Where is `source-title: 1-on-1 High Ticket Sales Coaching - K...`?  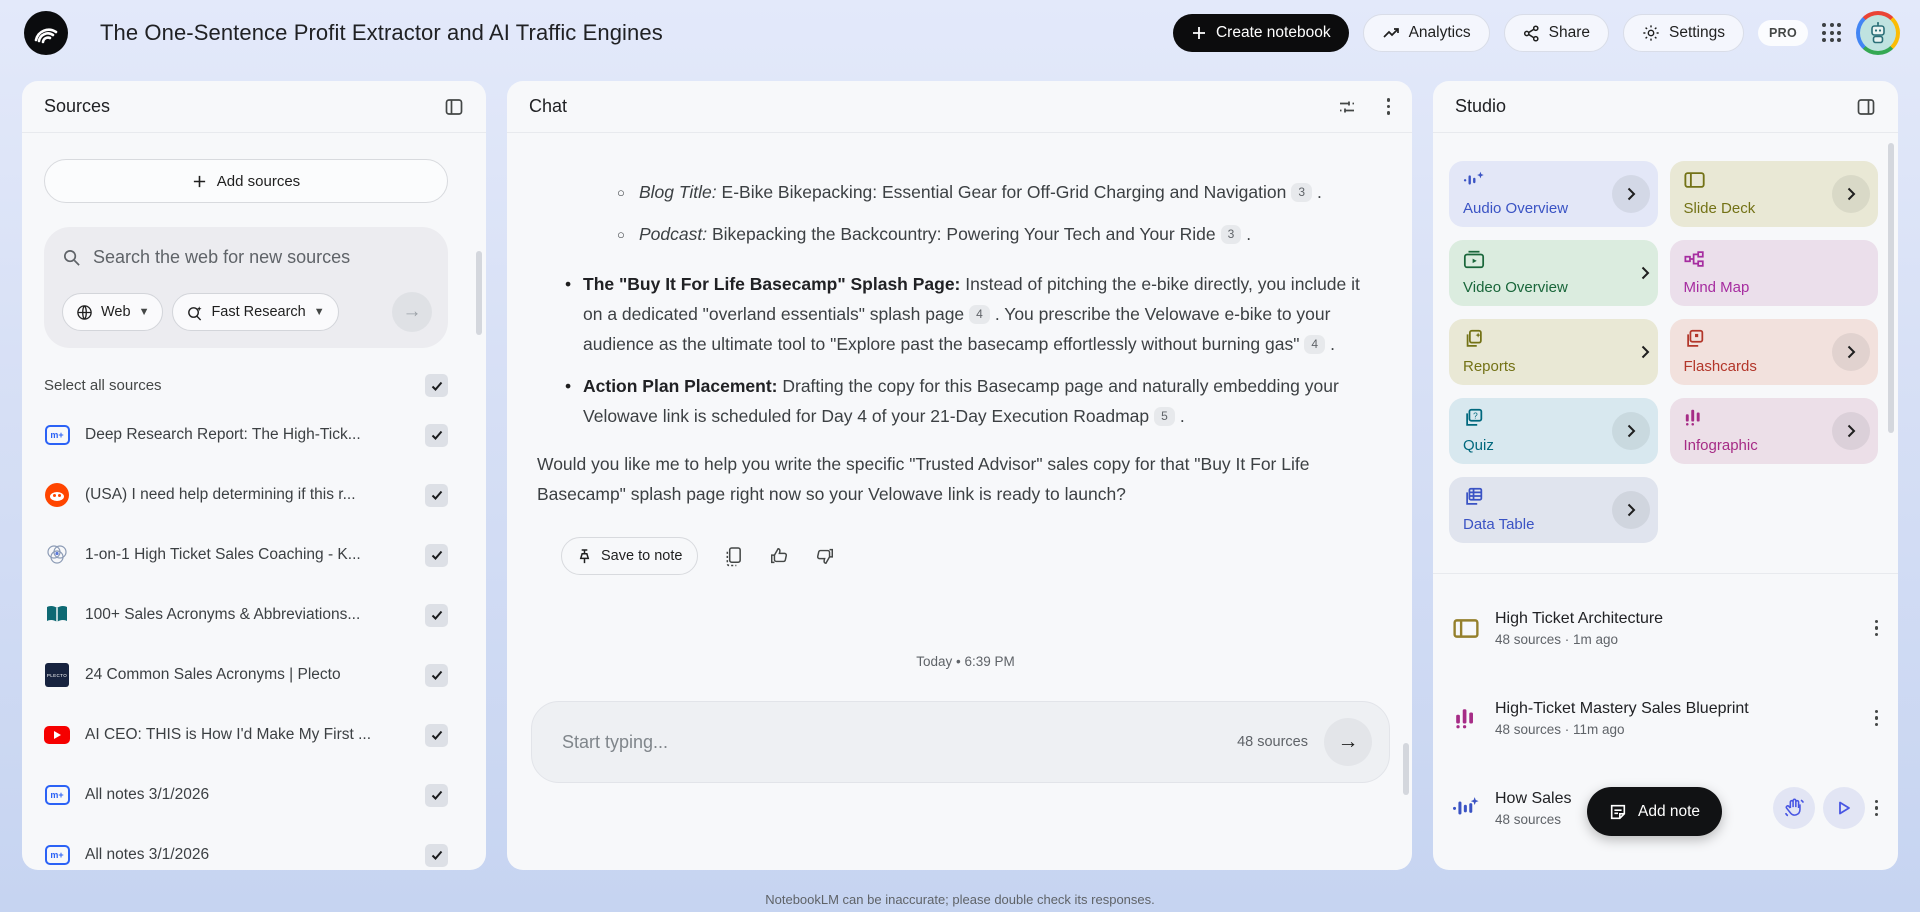
source-title: 1-on-1 High Ticket Sales Coaching - K... is located at coordinates (223, 554).